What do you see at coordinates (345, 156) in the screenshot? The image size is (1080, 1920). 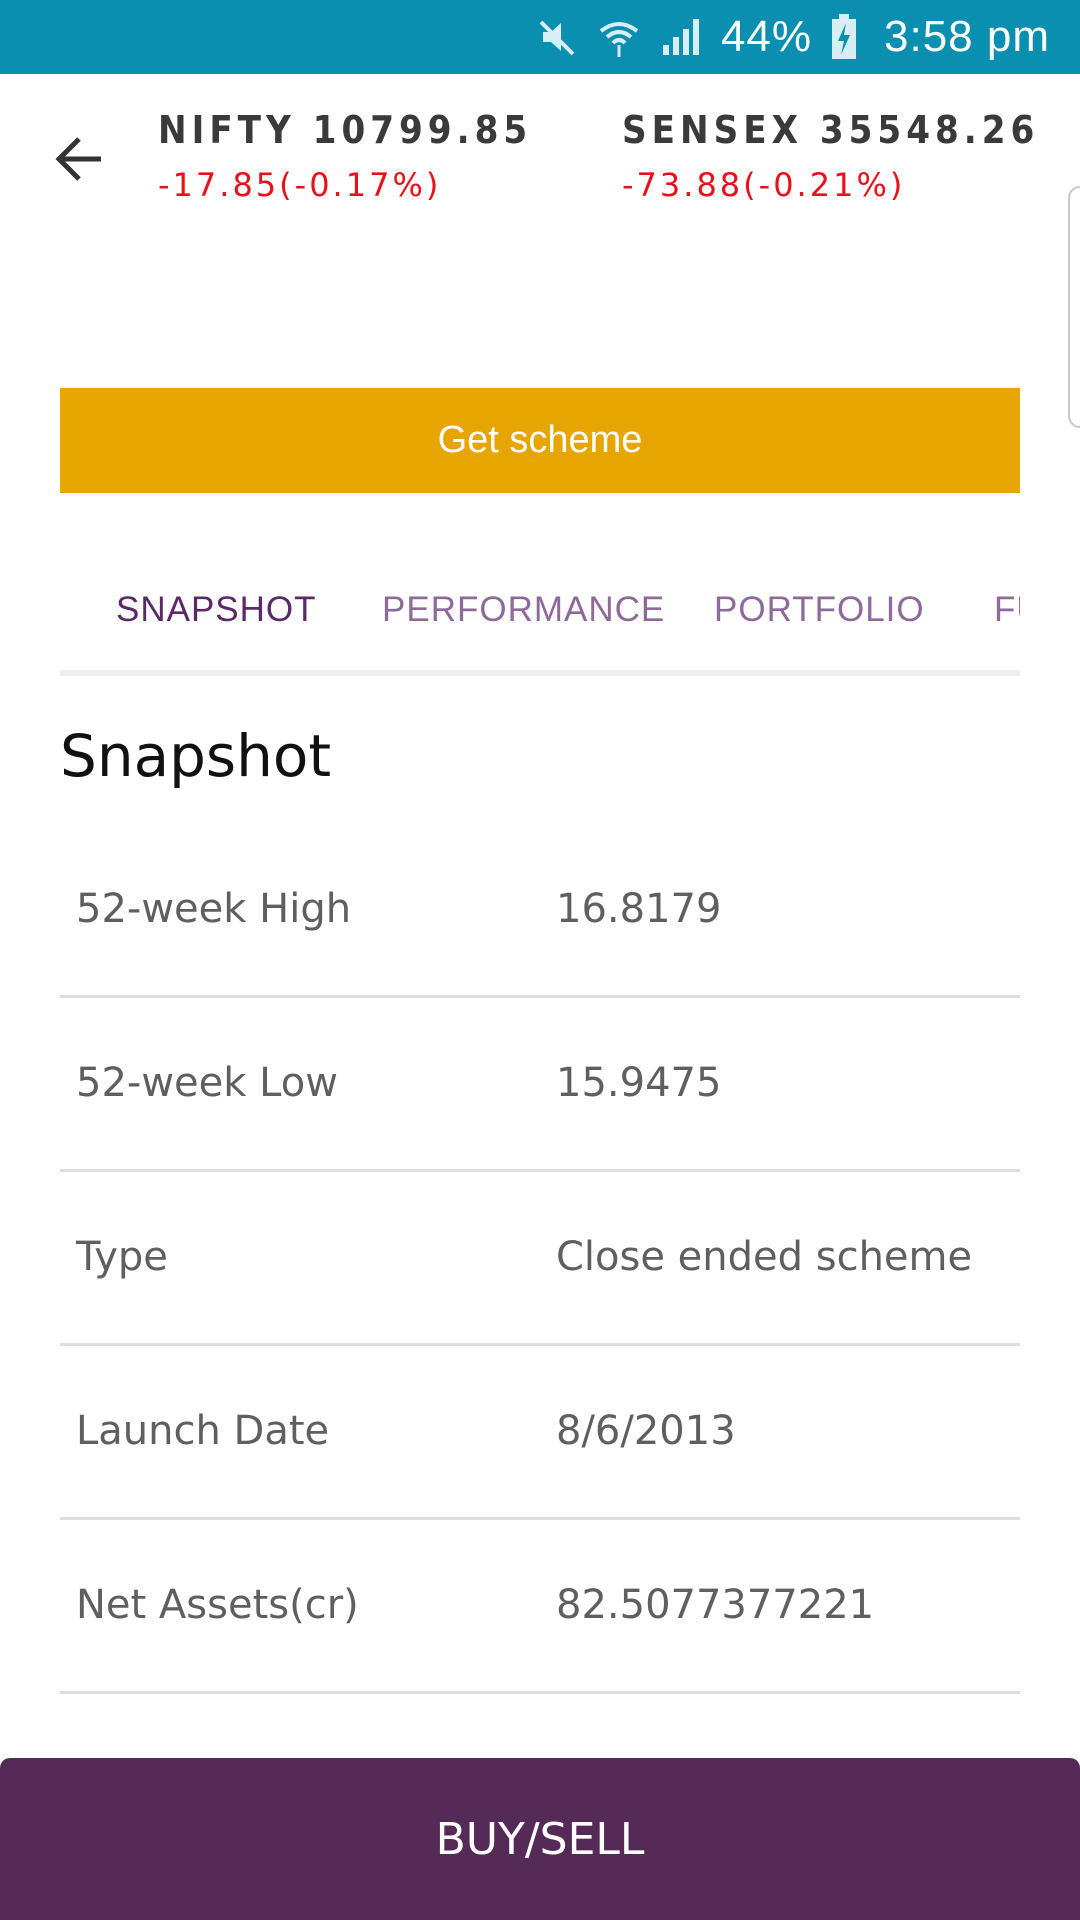 I see `nifty-ticker: NIFTY 10799.85 -17.85(-0.17%)` at bounding box center [345, 156].